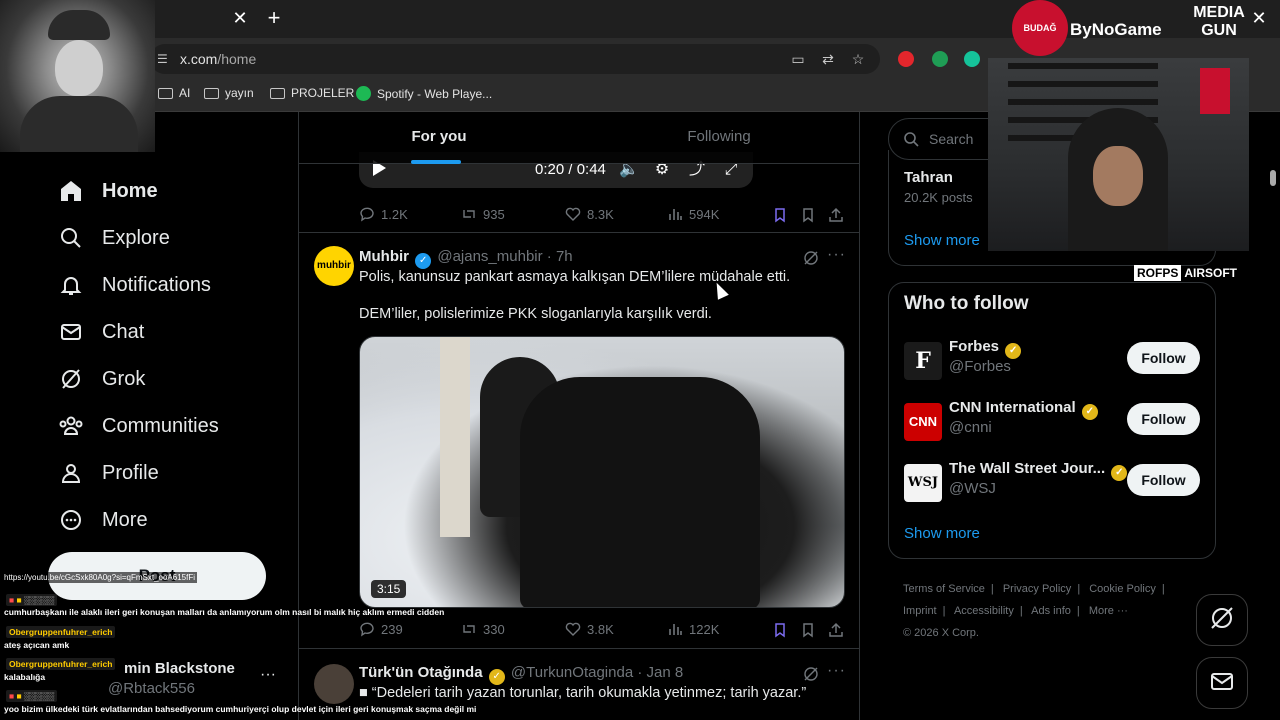  I want to click on nav-label: Chat, so click(123, 331).